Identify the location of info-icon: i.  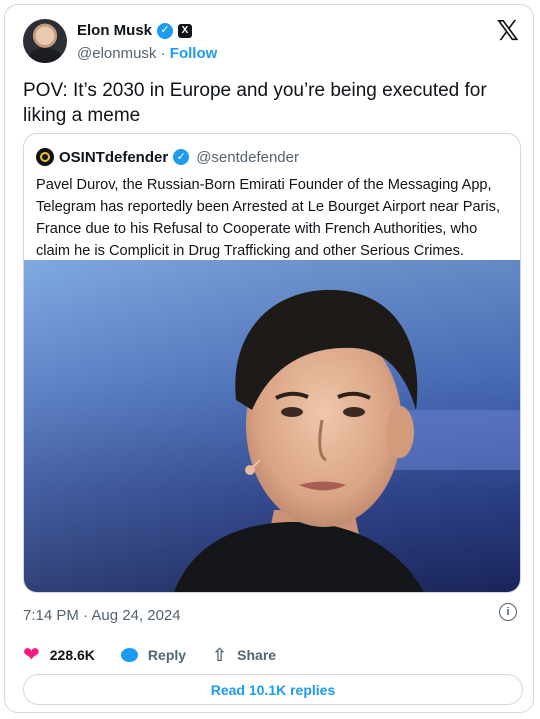
(508, 612).